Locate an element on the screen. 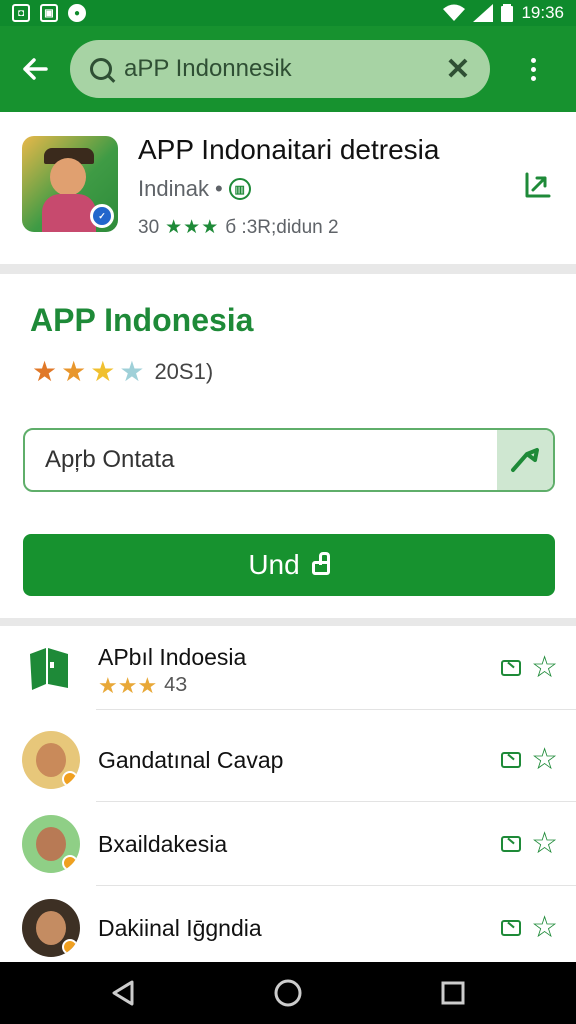 This screenshot has width=576, height=1024. more-vert-icon is located at coordinates (533, 69).